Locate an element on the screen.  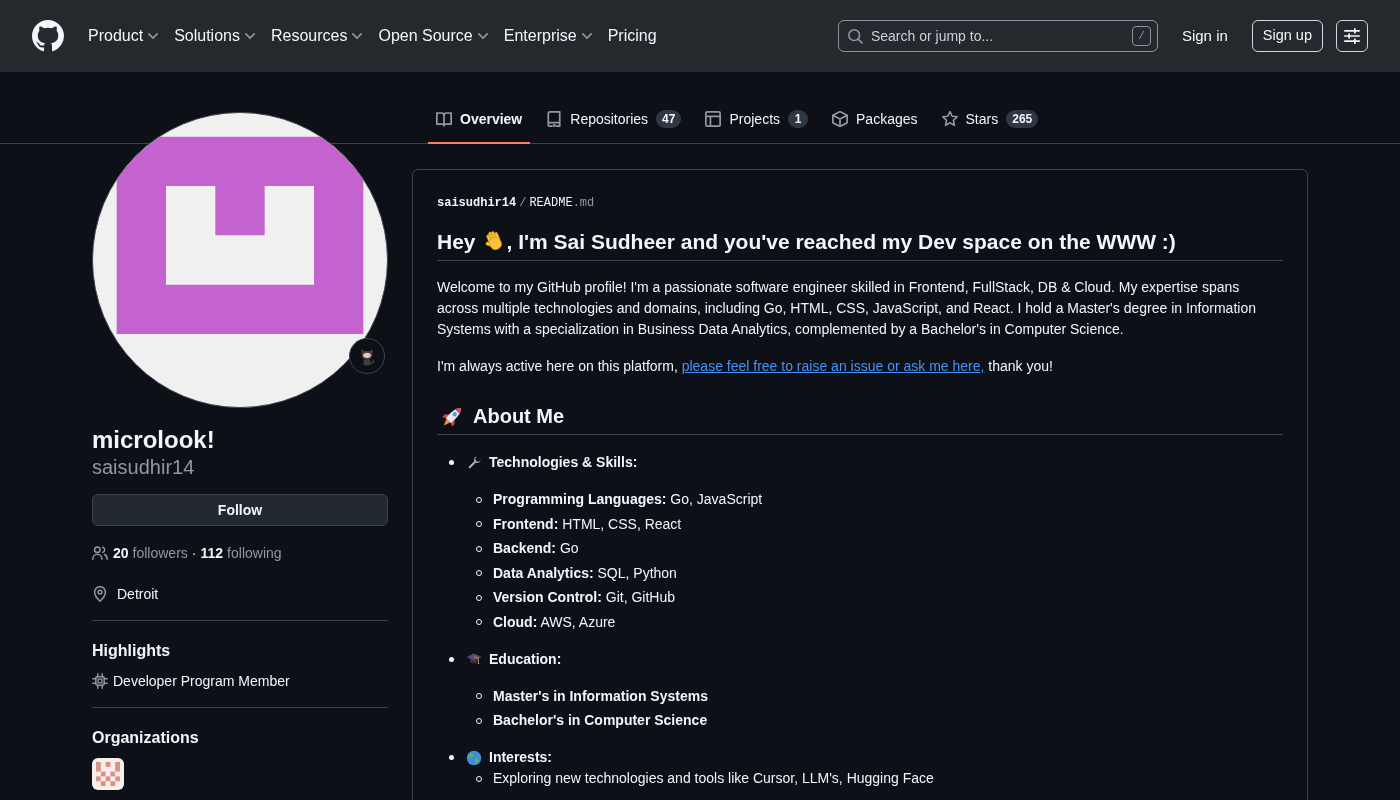
list-item-text: Master's in Information Systems is located at coordinates (600, 696).